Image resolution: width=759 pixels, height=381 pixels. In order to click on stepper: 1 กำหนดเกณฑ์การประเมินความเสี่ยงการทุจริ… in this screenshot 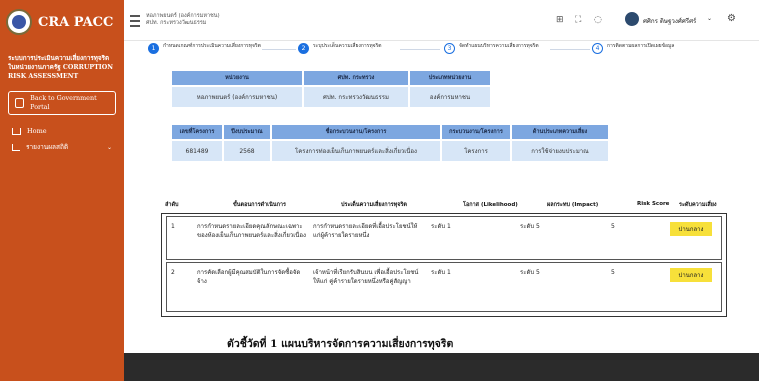, I will do `click(441, 54)`.